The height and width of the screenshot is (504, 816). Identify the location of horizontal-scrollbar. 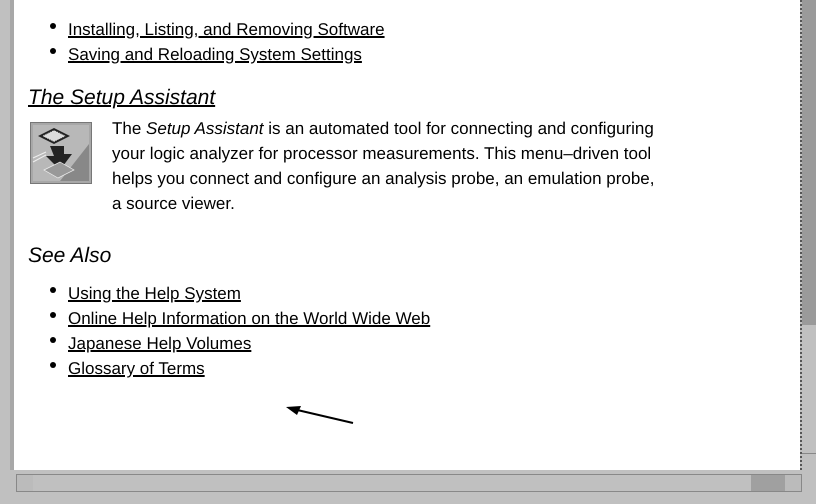
(409, 483).